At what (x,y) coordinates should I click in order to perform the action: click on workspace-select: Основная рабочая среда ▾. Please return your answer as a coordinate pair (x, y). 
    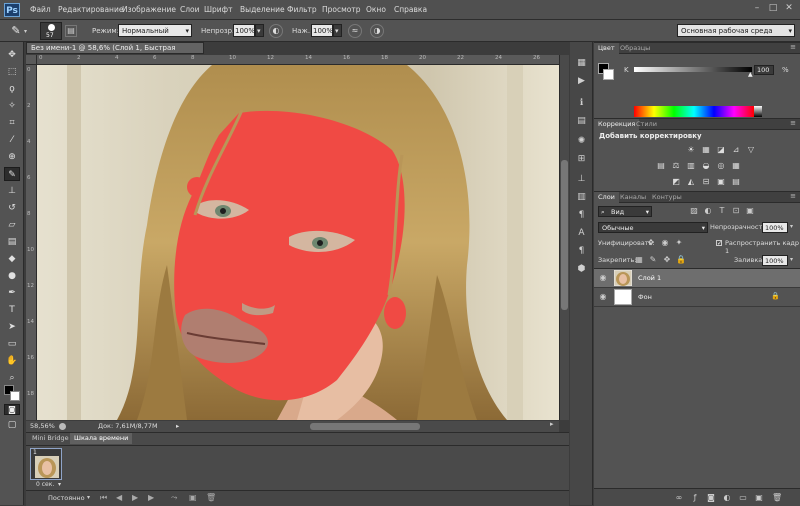
    Looking at the image, I should click on (736, 30).